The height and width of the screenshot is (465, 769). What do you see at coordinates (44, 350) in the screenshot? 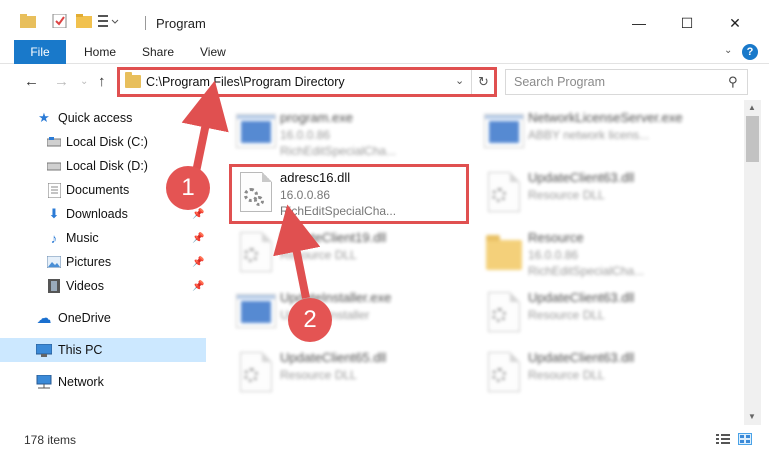
I see `computer-icon` at bounding box center [44, 350].